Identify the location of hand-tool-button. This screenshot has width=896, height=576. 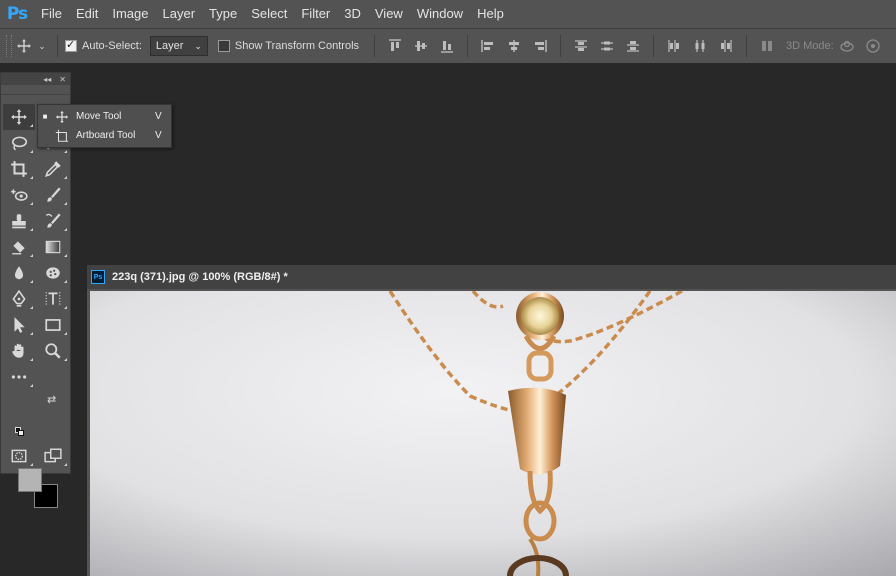
(19, 351).